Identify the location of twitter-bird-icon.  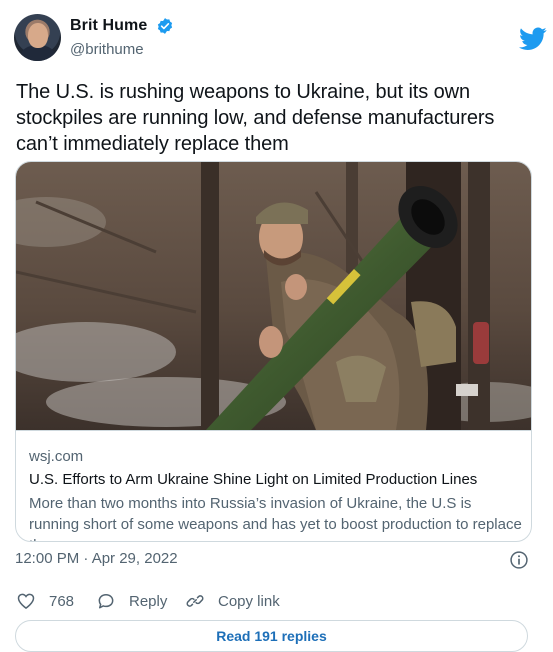
(533, 39).